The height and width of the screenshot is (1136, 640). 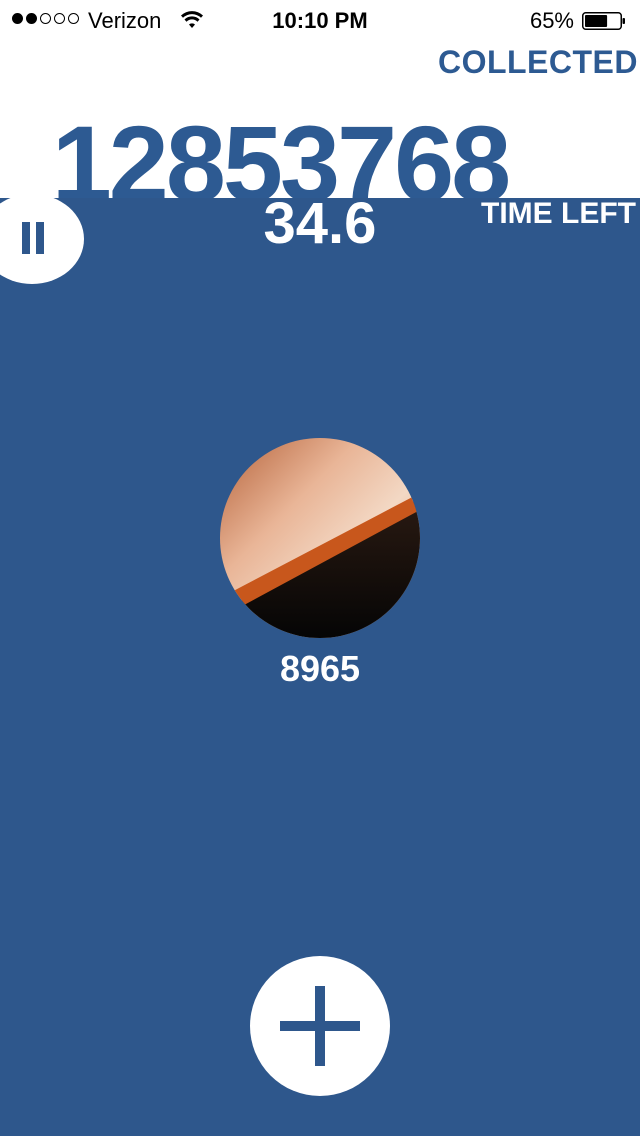 What do you see at coordinates (320, 223) in the screenshot?
I see `time-left-number: 34.6` at bounding box center [320, 223].